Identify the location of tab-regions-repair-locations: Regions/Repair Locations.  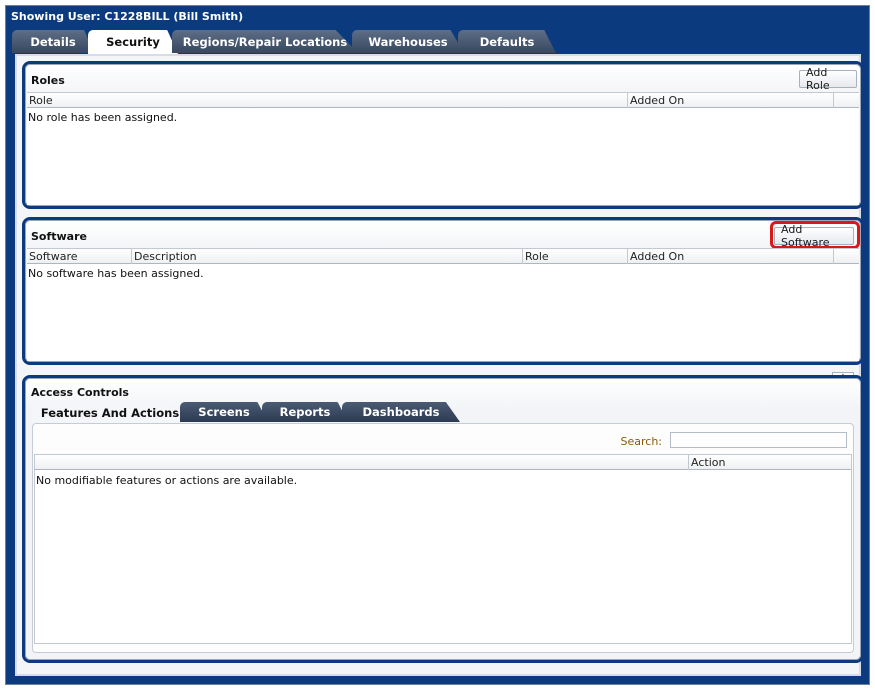
(265, 41).